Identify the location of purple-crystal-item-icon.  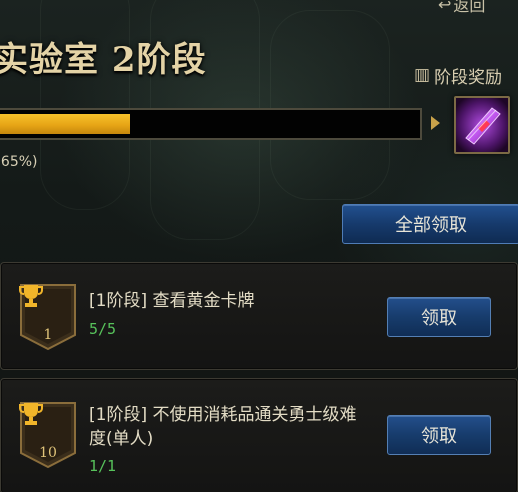
(482, 125).